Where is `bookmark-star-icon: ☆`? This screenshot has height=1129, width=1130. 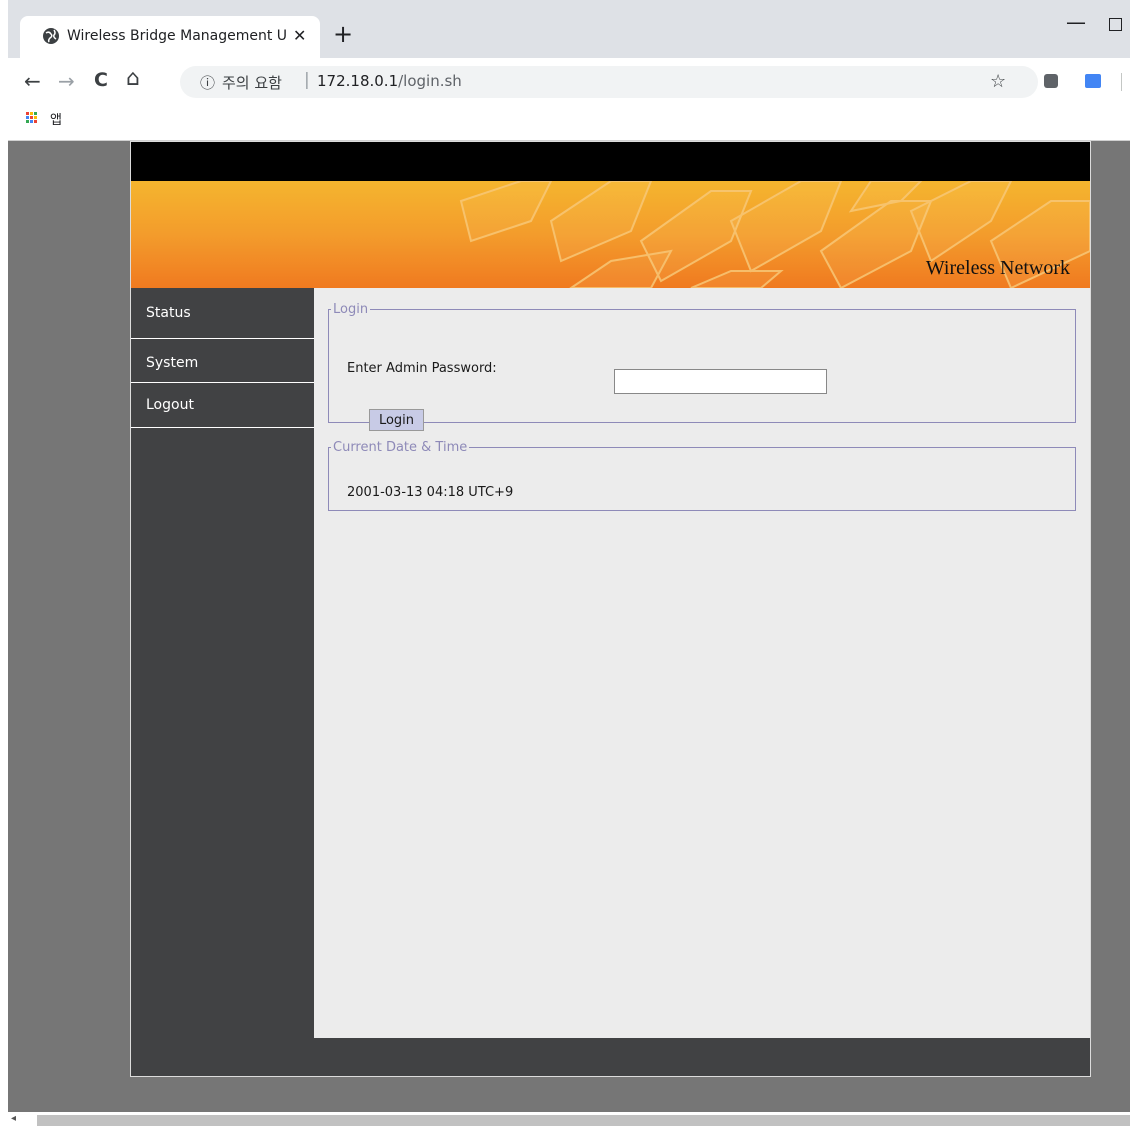
bookmark-star-icon: ☆ is located at coordinates (998, 81).